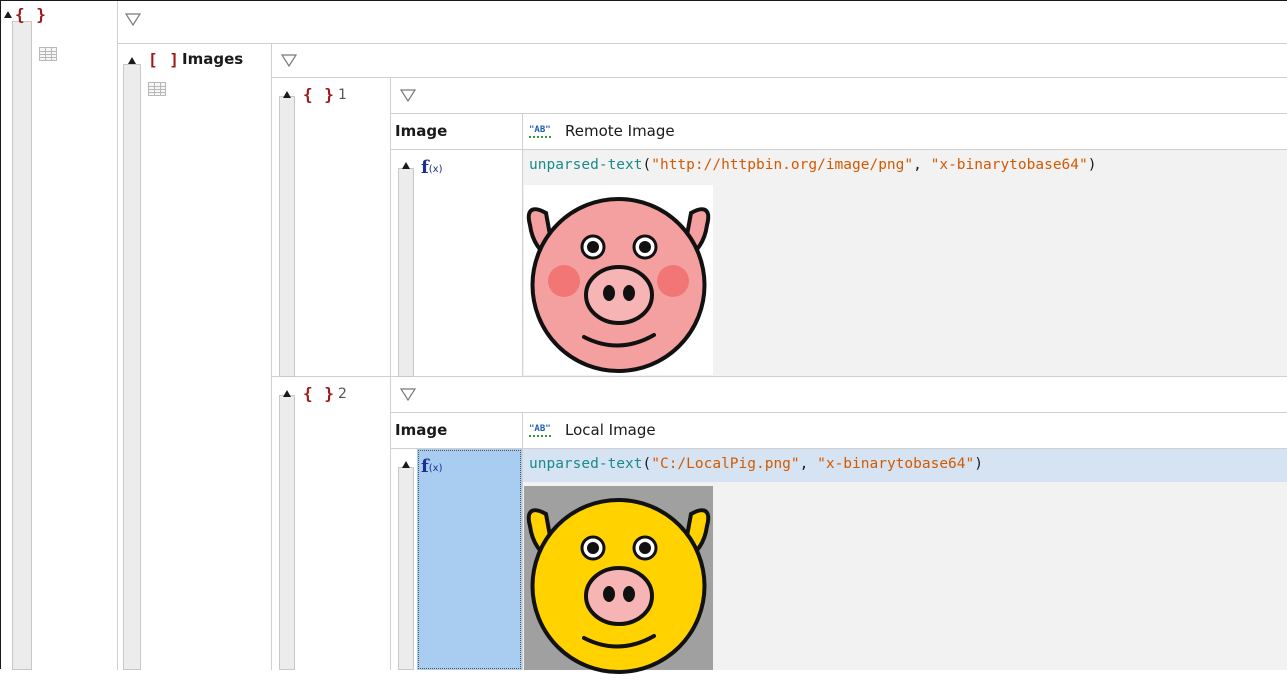  I want to click on item-1-key-cell: Image, so click(457, 132).